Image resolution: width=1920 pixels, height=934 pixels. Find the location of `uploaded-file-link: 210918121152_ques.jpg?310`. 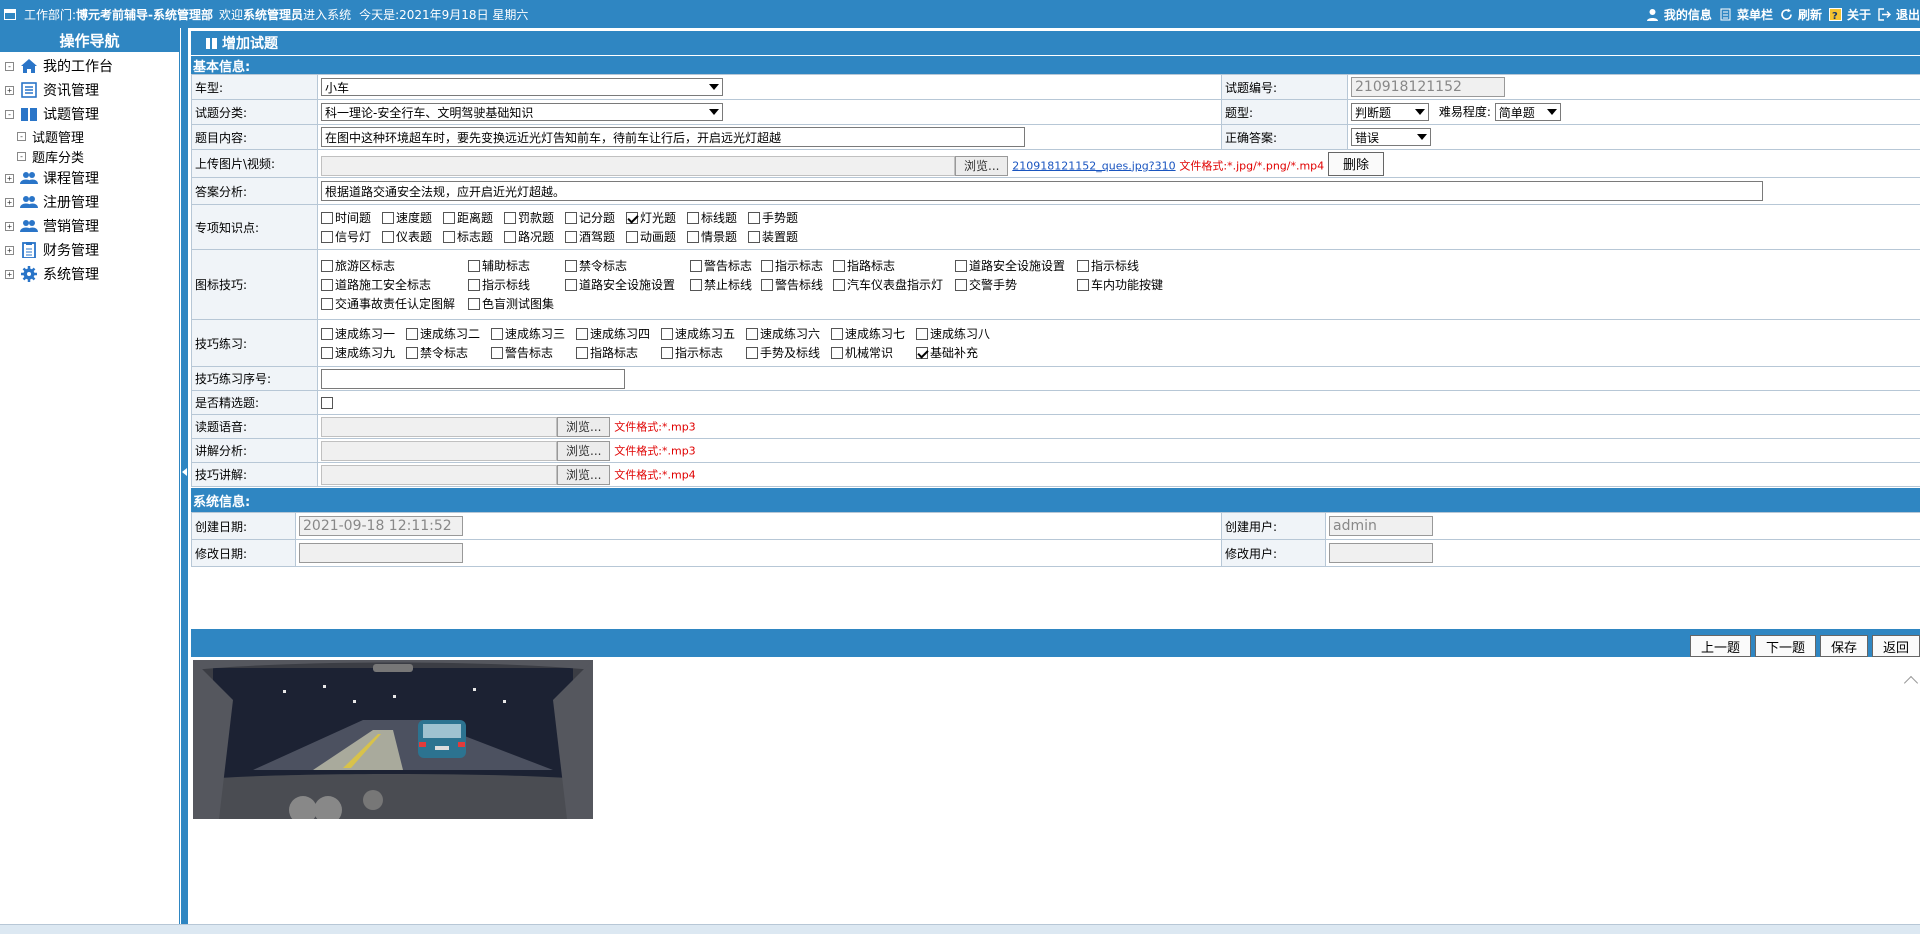

uploaded-file-link: 210918121152_ques.jpg?310 is located at coordinates (1093, 165).